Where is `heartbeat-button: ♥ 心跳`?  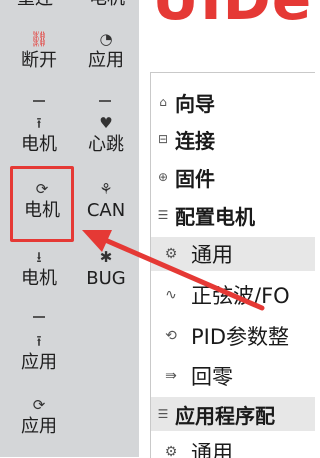
heartbeat-button: ♥ 心跳 is located at coordinates (106, 134).